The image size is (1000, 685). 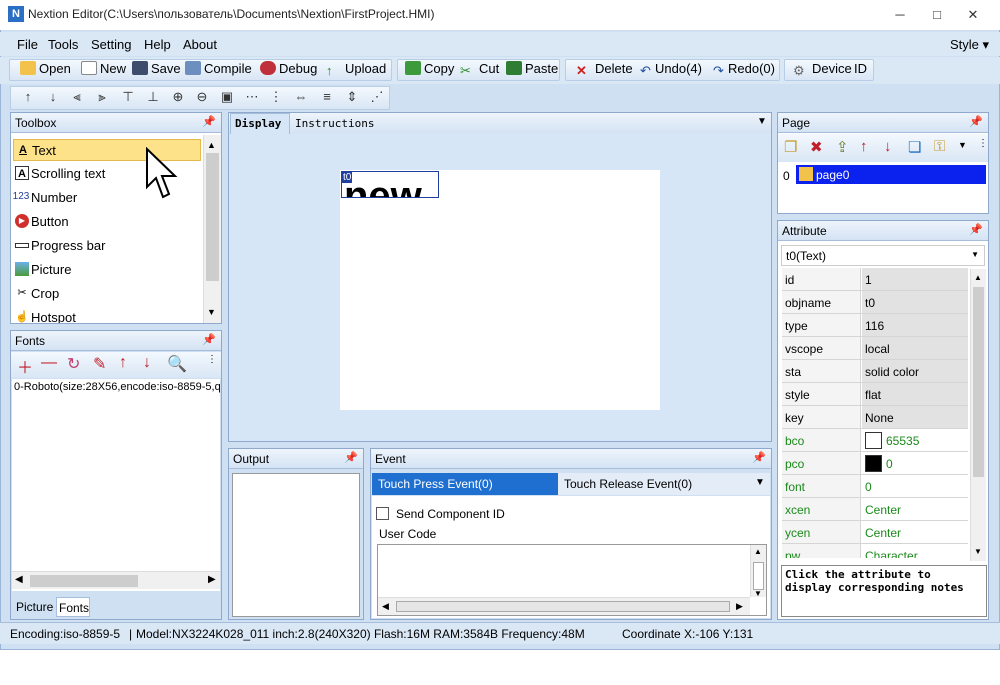 What do you see at coordinates (382, 513) in the screenshot?
I see `send-component-id-checkbox` at bounding box center [382, 513].